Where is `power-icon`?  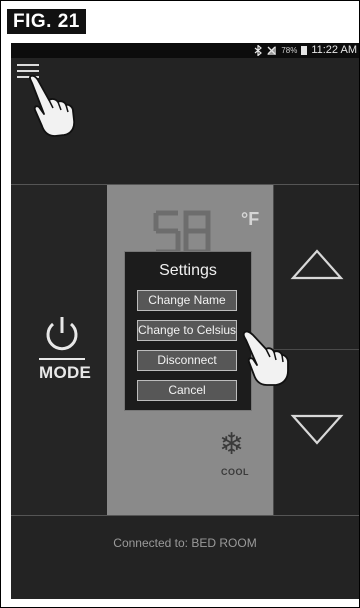 power-icon is located at coordinates (62, 334).